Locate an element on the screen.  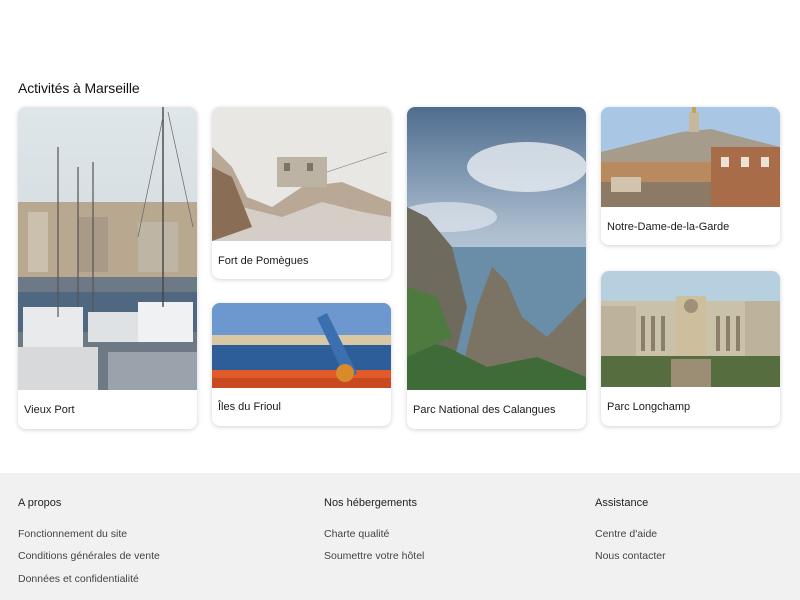
vieux-port-photo is located at coordinates (107, 248).